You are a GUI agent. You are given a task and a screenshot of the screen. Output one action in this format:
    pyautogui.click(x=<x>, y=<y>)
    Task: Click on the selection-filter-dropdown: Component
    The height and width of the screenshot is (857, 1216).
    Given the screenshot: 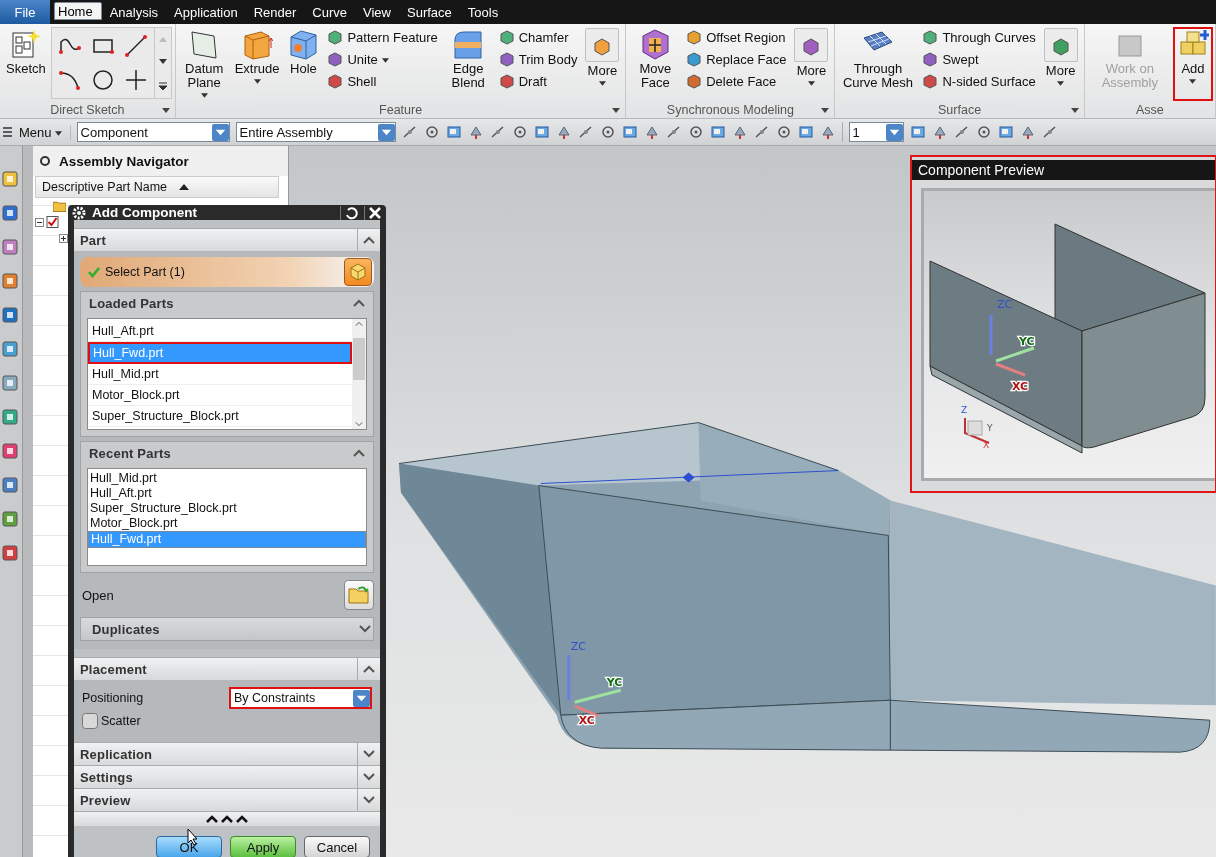 What is the action you would take?
    pyautogui.click(x=153, y=132)
    